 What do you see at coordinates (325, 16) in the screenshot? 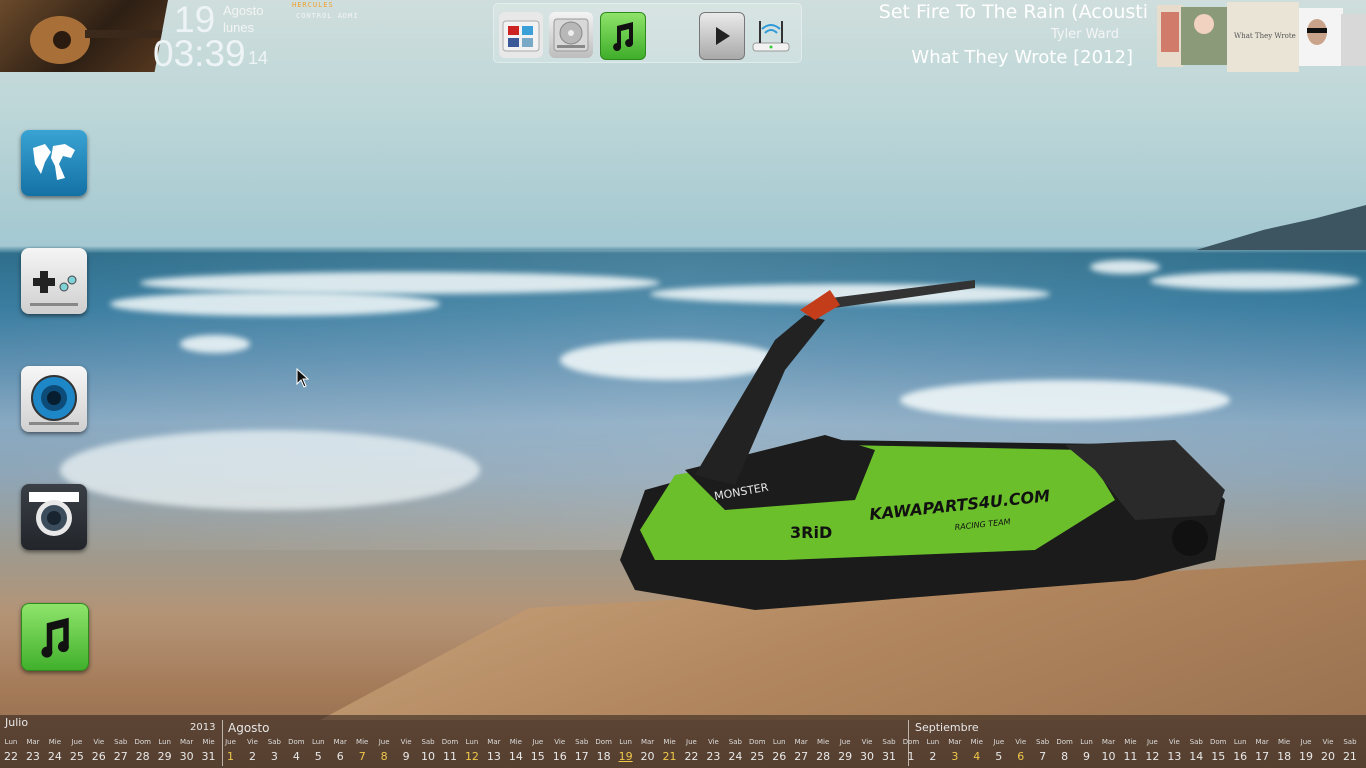
I see `link-control-admin: CONTROL ADMI` at bounding box center [325, 16].